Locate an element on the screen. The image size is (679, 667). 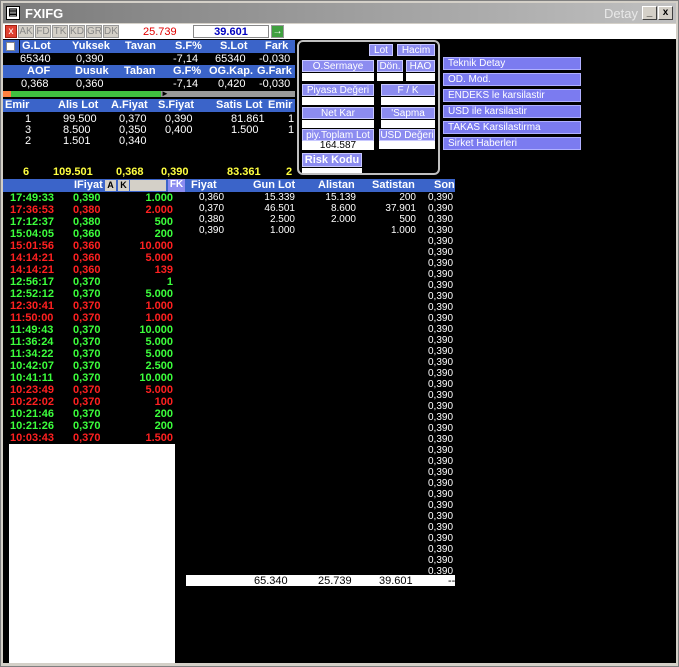
tab-tk: TK is located at coordinates (60, 31).